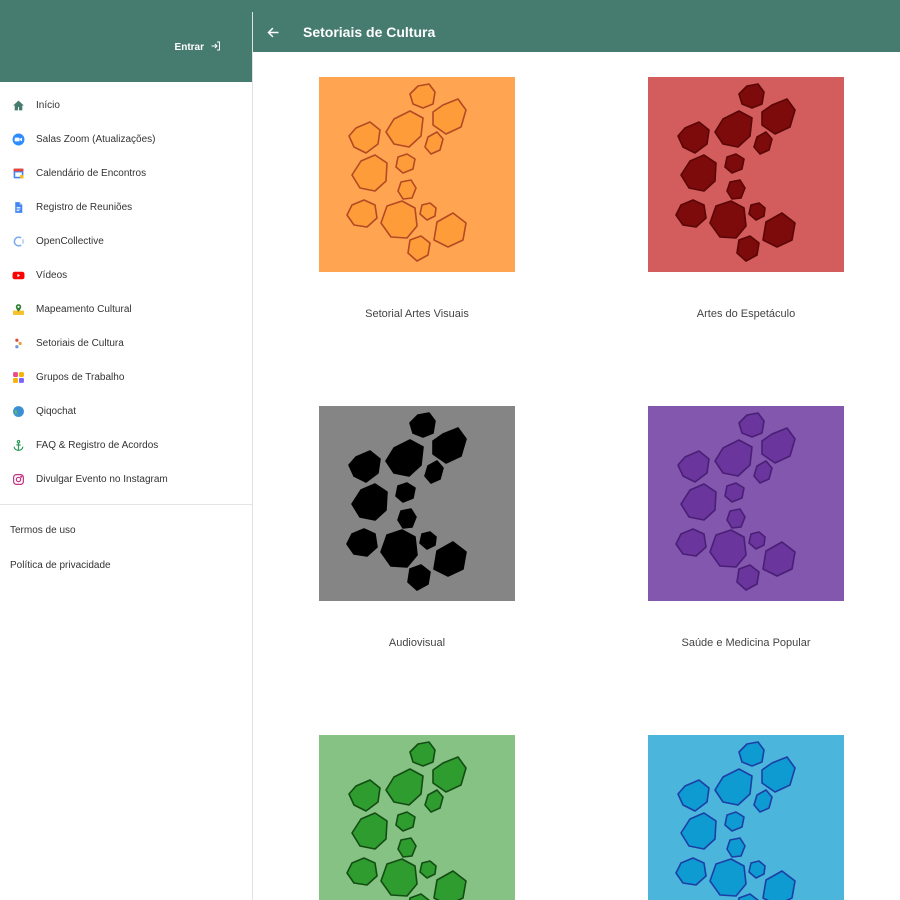 The width and height of the screenshot is (900, 900). What do you see at coordinates (18, 207) in the screenshot?
I see `document-icon` at bounding box center [18, 207].